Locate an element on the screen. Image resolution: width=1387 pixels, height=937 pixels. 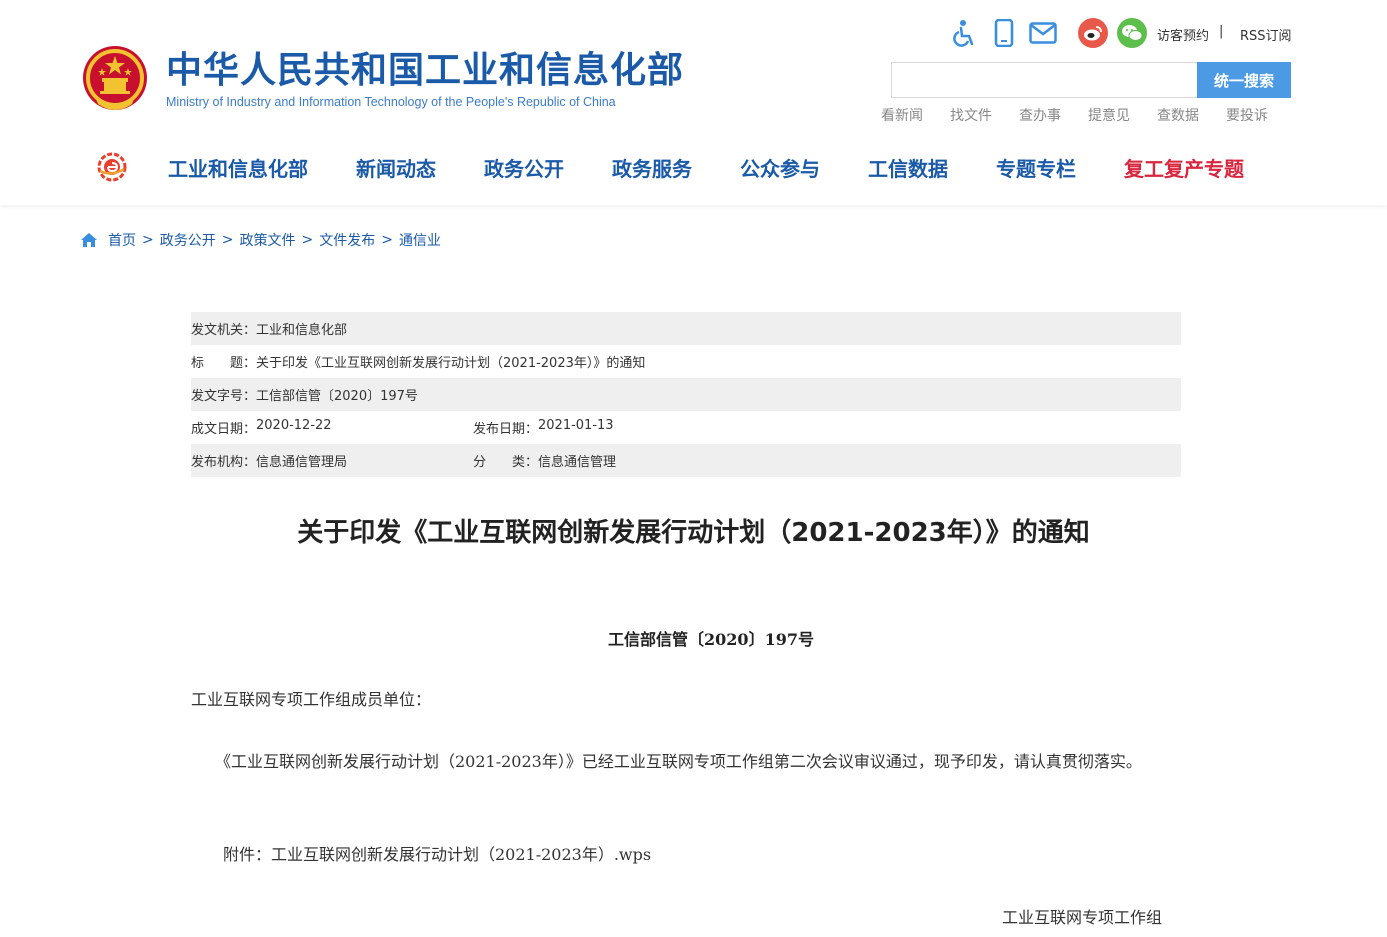
nav-item-ministry: 工业和信息化部 is located at coordinates (238, 167).